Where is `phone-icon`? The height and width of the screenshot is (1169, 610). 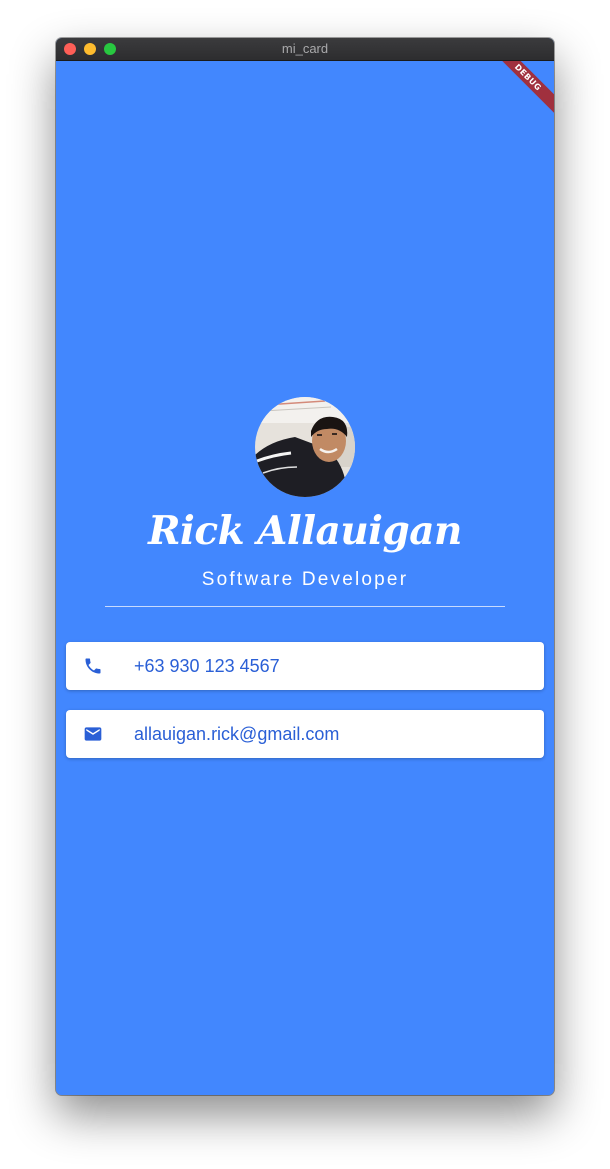 phone-icon is located at coordinates (93, 666).